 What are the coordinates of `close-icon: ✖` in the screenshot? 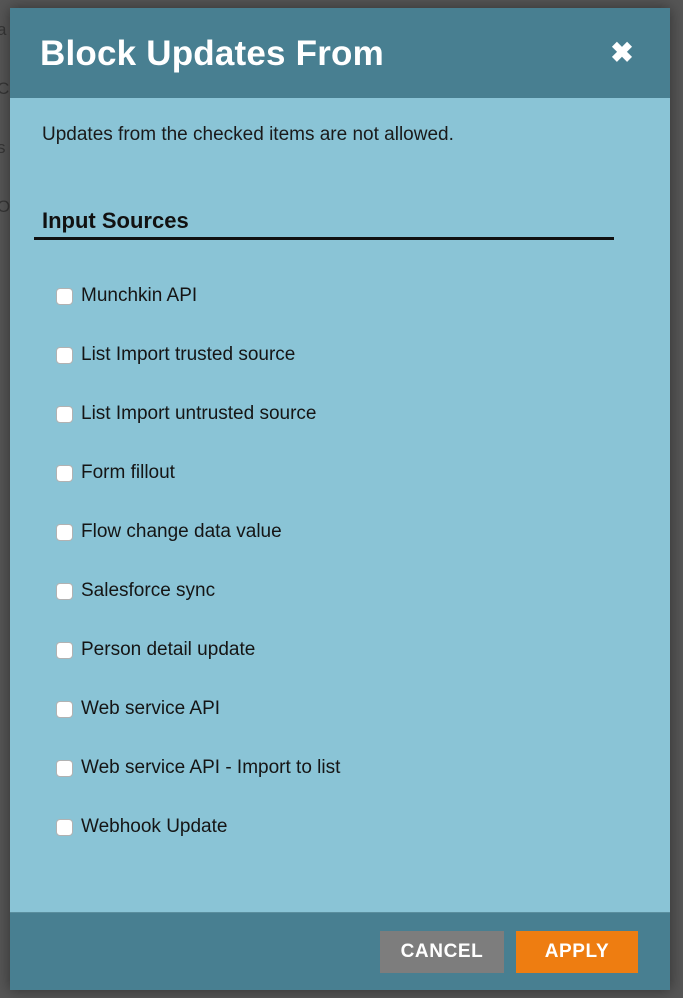 It's located at (624, 53).